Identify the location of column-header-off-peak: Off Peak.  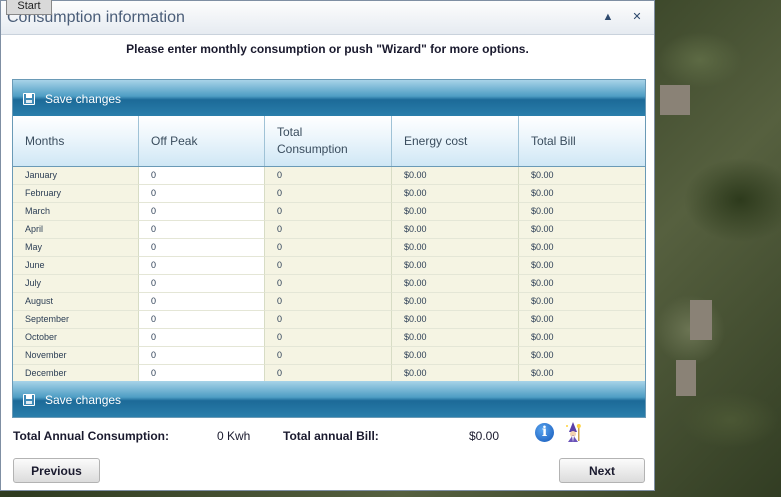
(202, 141).